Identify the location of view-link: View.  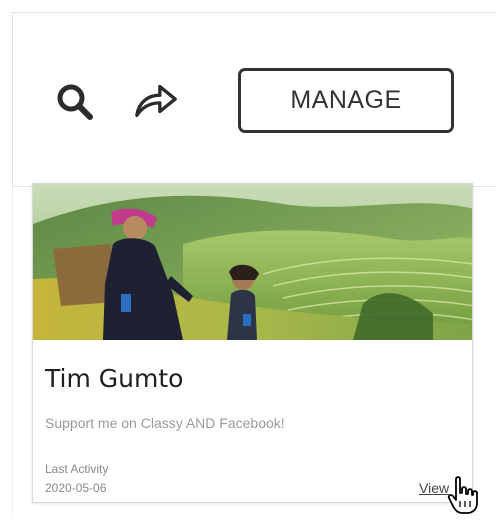
(434, 488).